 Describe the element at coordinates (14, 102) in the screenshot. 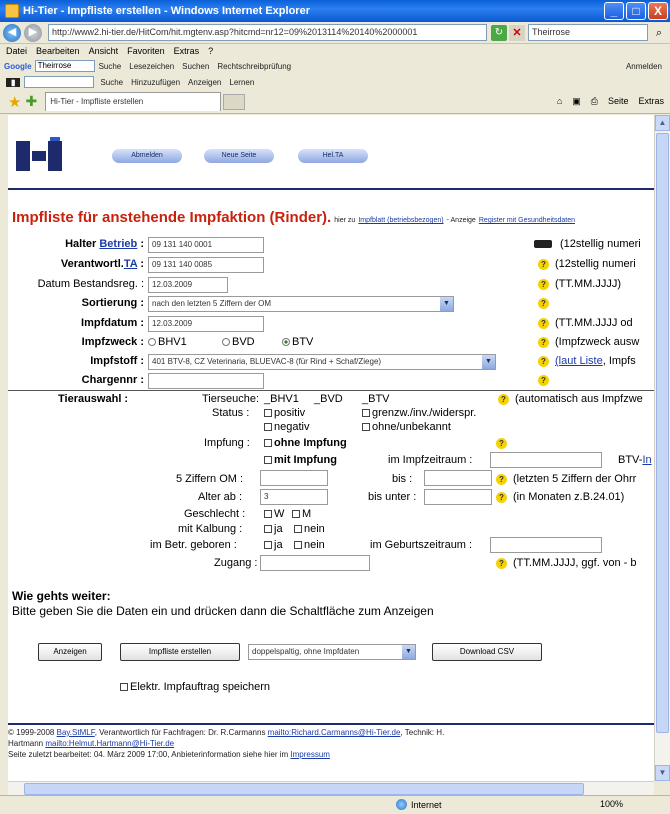

I see `favorites-star-icon: ★` at that location.